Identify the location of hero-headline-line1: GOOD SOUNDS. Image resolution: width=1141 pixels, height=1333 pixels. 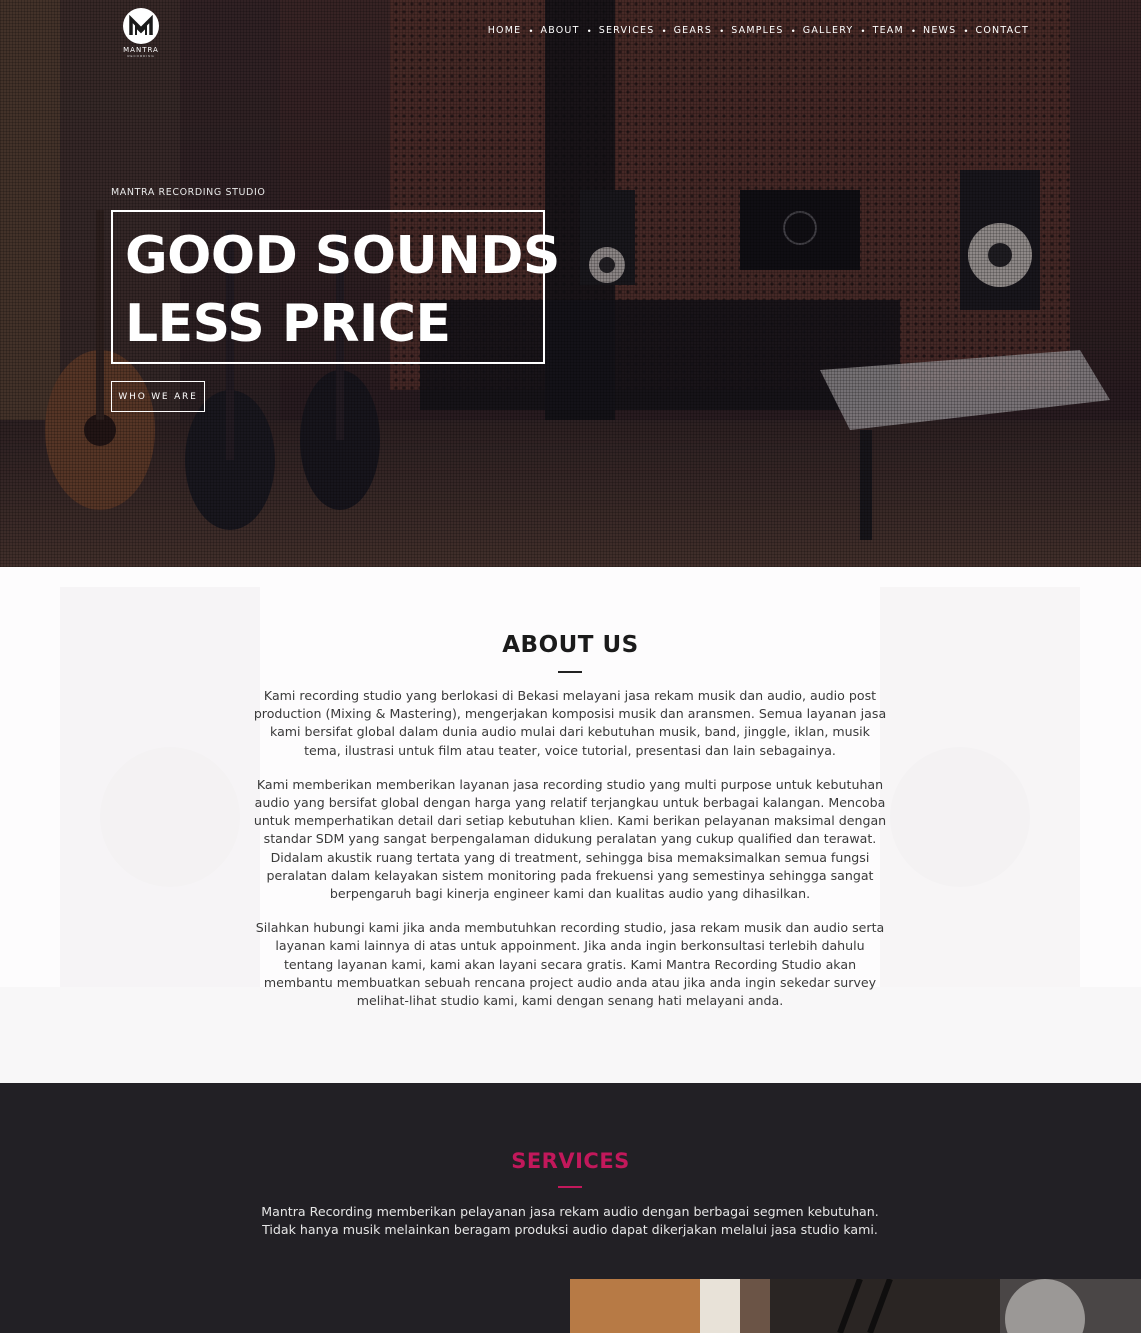
(342, 256).